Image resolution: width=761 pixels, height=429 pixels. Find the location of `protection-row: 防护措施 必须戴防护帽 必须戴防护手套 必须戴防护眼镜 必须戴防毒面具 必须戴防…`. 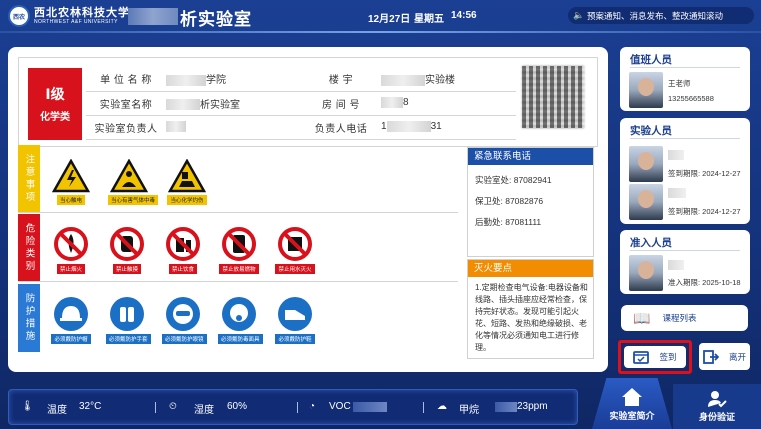

protection-row: 防护措施 必须戴防护帽 必须戴防护手套 必须戴防护眼镜 必须戴防毒面具 必须戴防… is located at coordinates (238, 318).